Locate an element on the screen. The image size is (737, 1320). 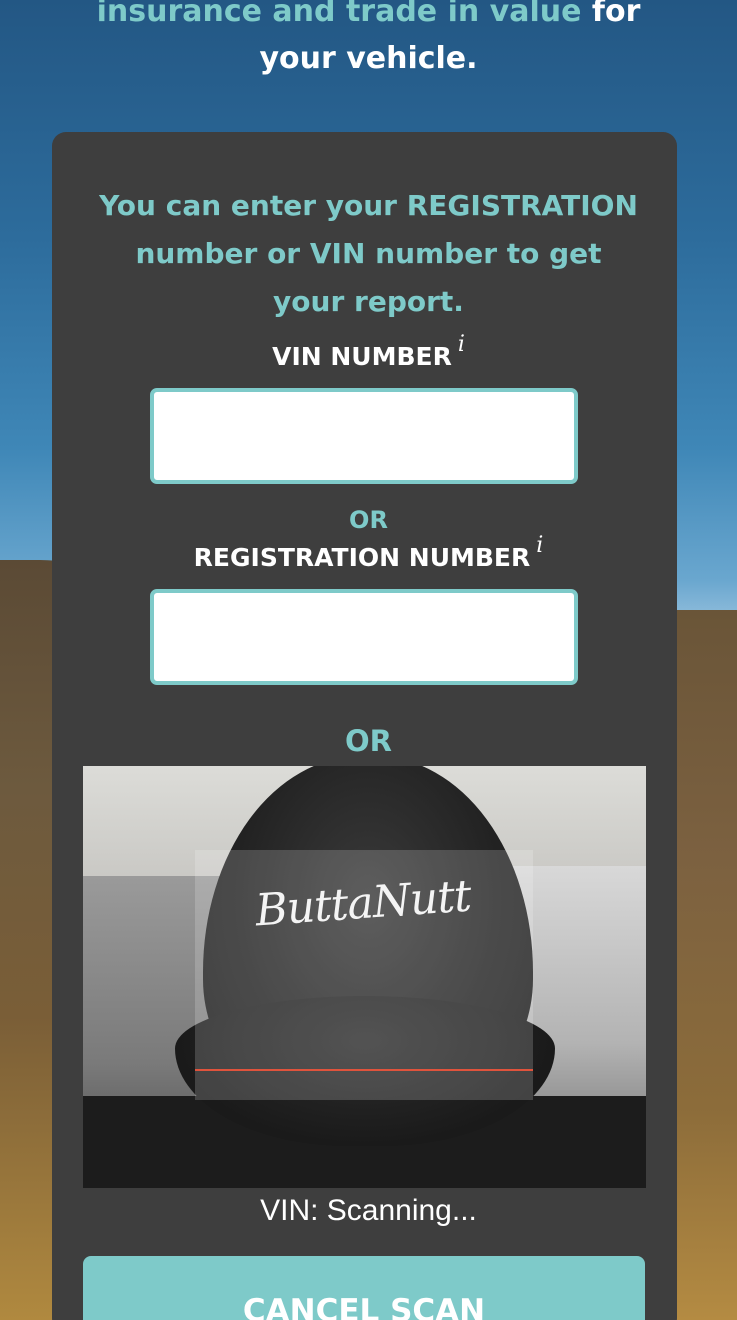
vin-label-text: VIN NUMBER is located at coordinates (362, 356).